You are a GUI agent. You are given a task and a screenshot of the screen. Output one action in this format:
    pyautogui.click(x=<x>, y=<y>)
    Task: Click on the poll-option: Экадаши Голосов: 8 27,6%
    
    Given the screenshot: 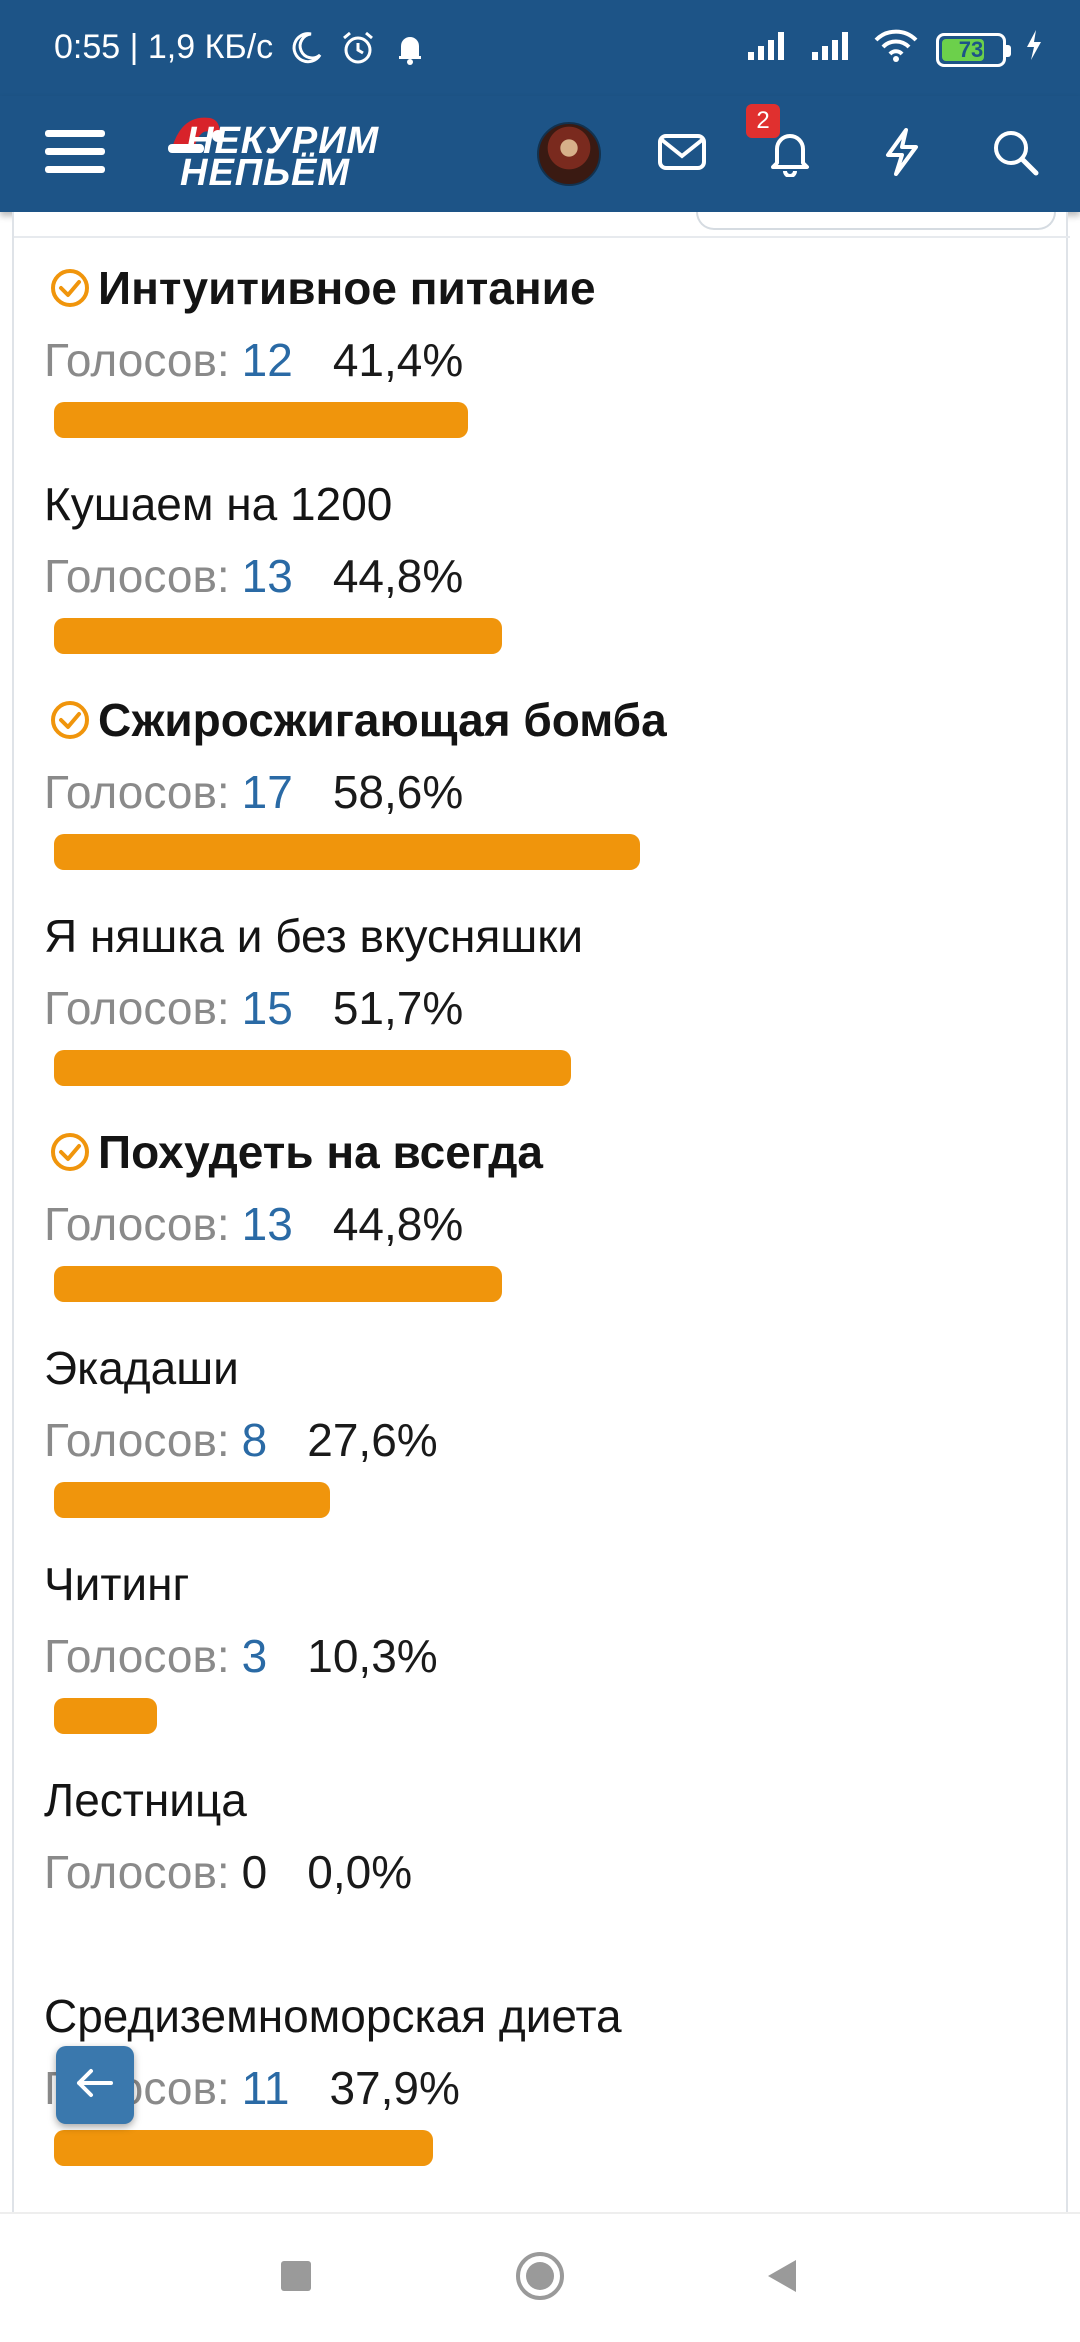 What is the action you would take?
    pyautogui.click(x=544, y=1446)
    